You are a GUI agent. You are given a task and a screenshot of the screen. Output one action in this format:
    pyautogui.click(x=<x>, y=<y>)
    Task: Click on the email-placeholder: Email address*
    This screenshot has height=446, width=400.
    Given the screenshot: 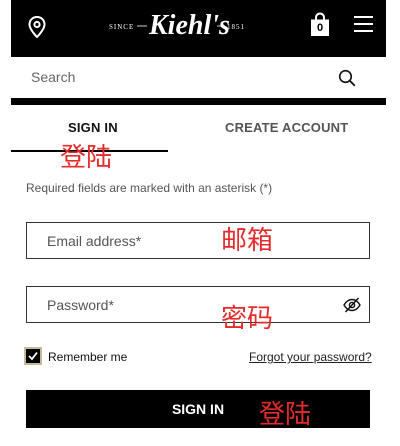 What is the action you would take?
    pyautogui.click(x=94, y=241)
    